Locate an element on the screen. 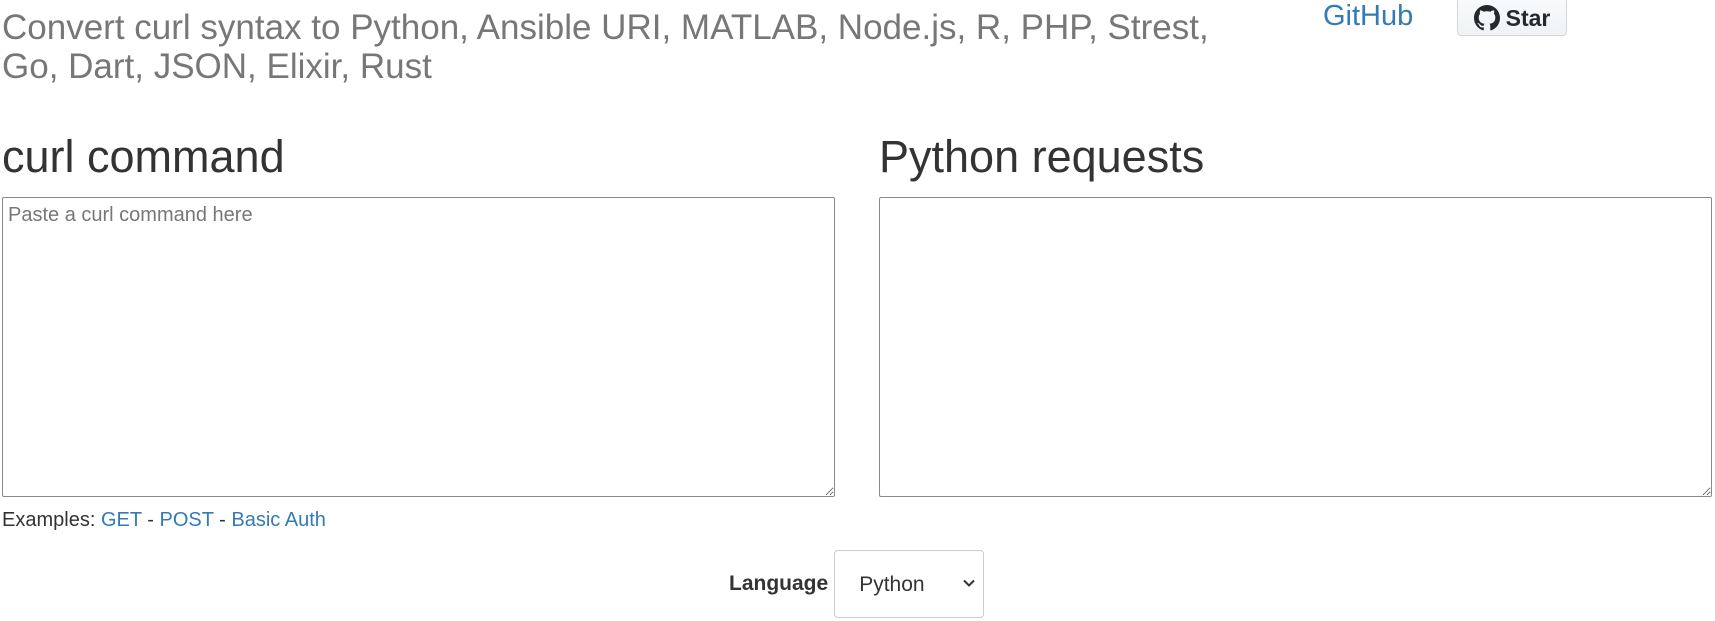 The width and height of the screenshot is (1715, 621). example-post-link: POST is located at coordinates (187, 520).